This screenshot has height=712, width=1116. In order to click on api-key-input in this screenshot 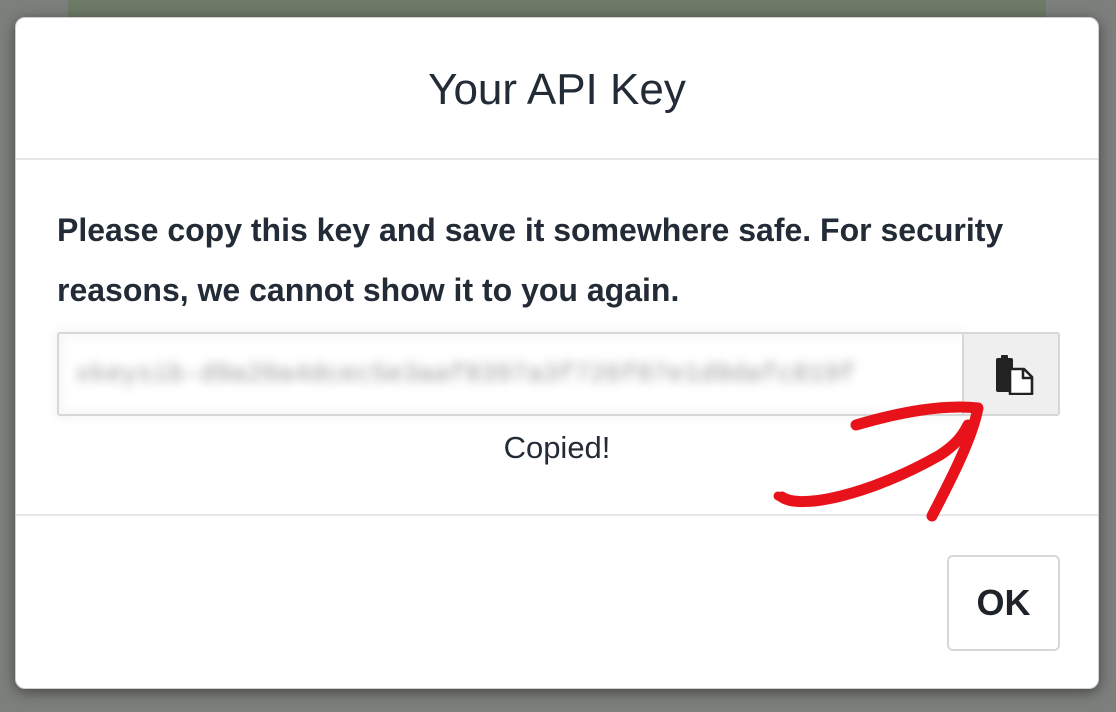, I will do `click(510, 374)`.